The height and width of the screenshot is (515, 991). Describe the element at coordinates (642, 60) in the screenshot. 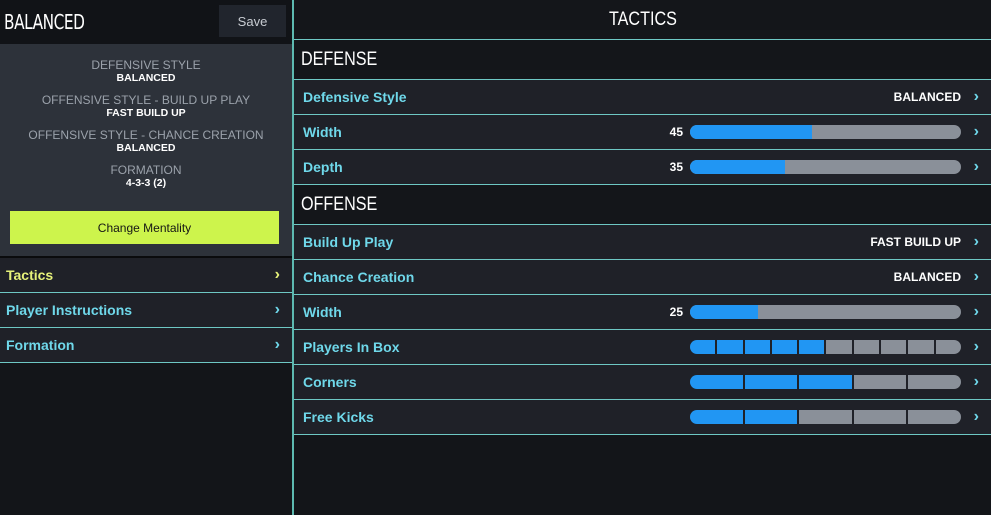

I see `section-defense: DEFENSE` at that location.